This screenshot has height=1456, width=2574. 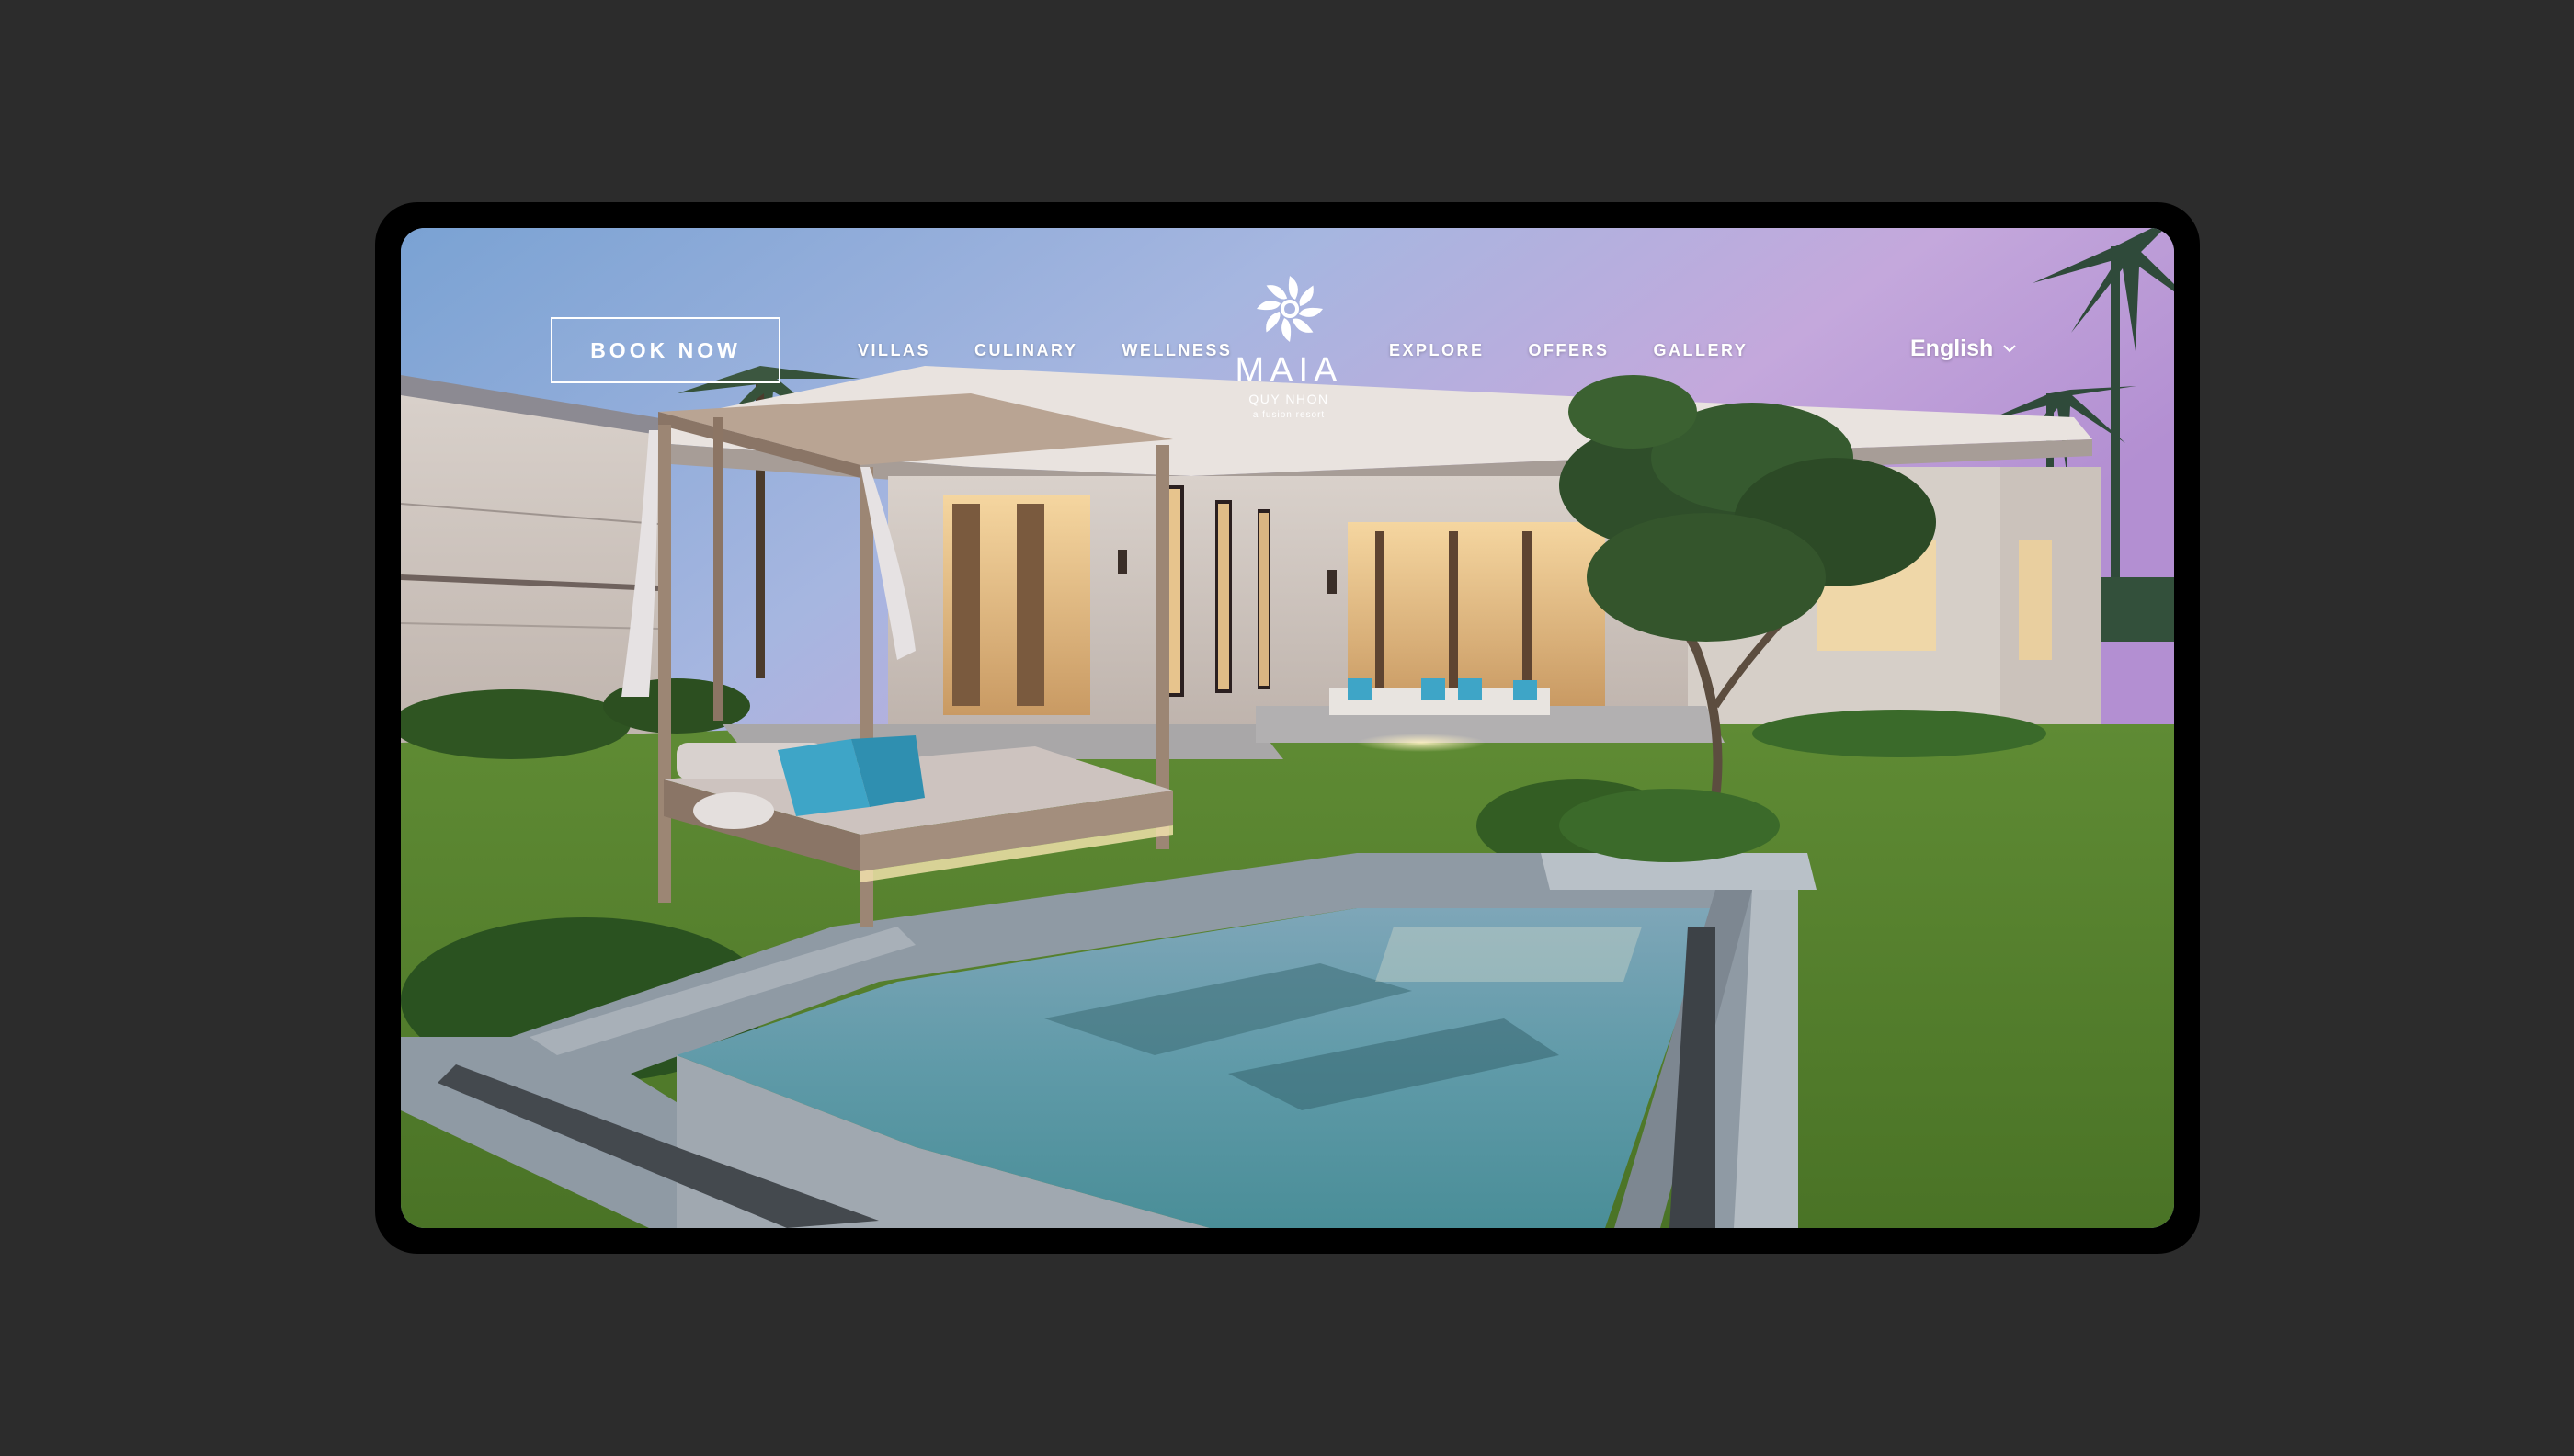 I want to click on logo-tagline: a fusion resort, so click(x=1289, y=415).